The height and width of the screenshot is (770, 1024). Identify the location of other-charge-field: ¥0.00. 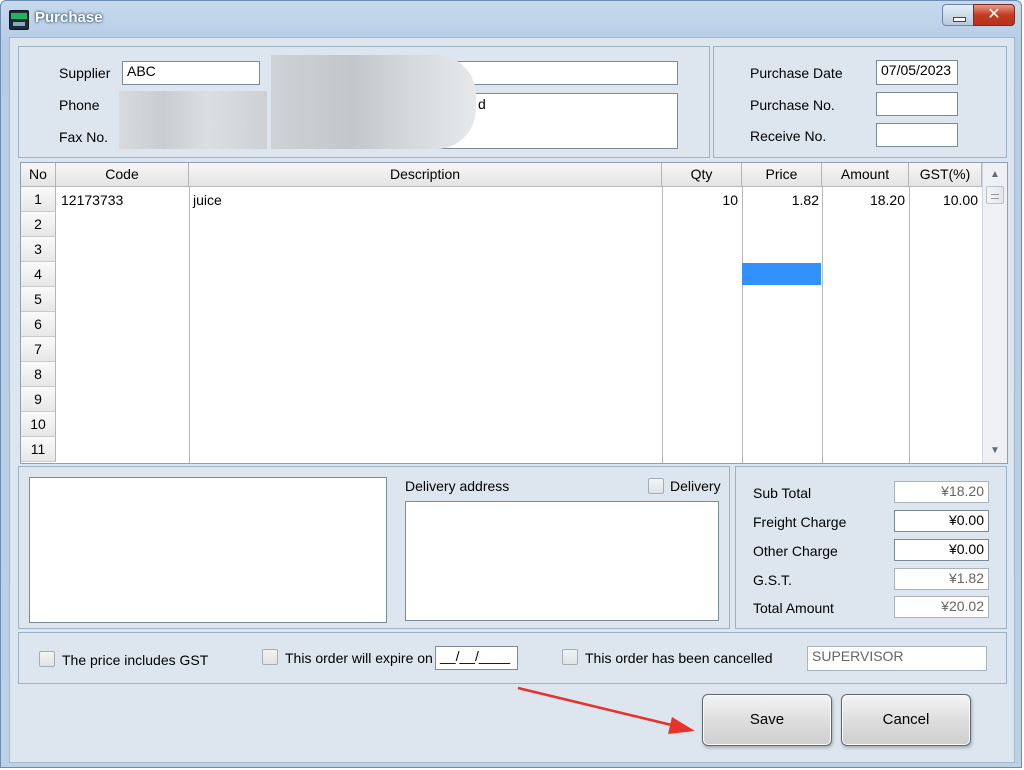
(941, 550).